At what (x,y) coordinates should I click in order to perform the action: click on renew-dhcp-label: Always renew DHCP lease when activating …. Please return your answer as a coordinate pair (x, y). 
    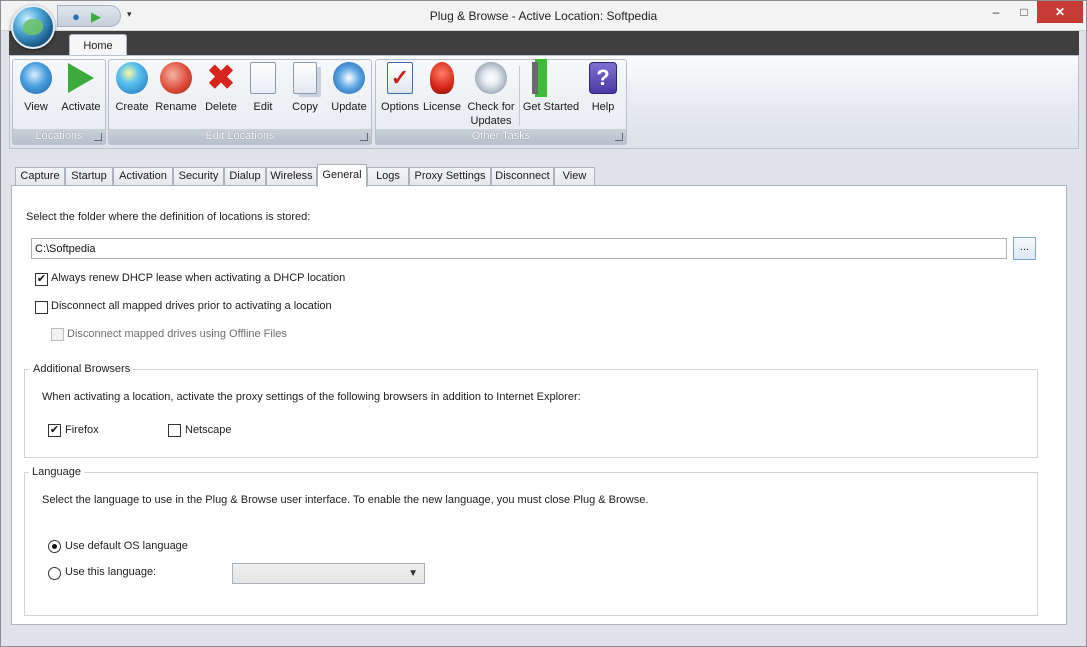
    Looking at the image, I should click on (198, 278).